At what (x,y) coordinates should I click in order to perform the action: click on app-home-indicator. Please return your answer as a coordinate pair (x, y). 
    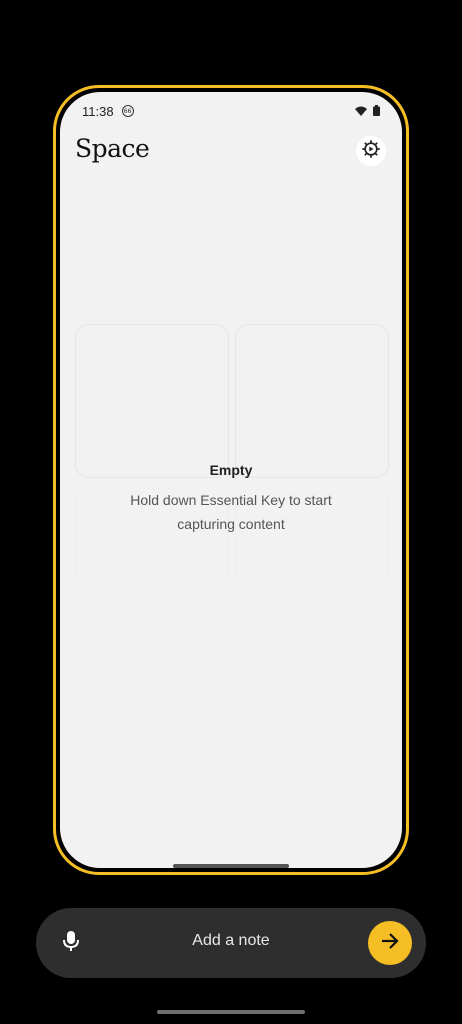
    Looking at the image, I should click on (231, 866).